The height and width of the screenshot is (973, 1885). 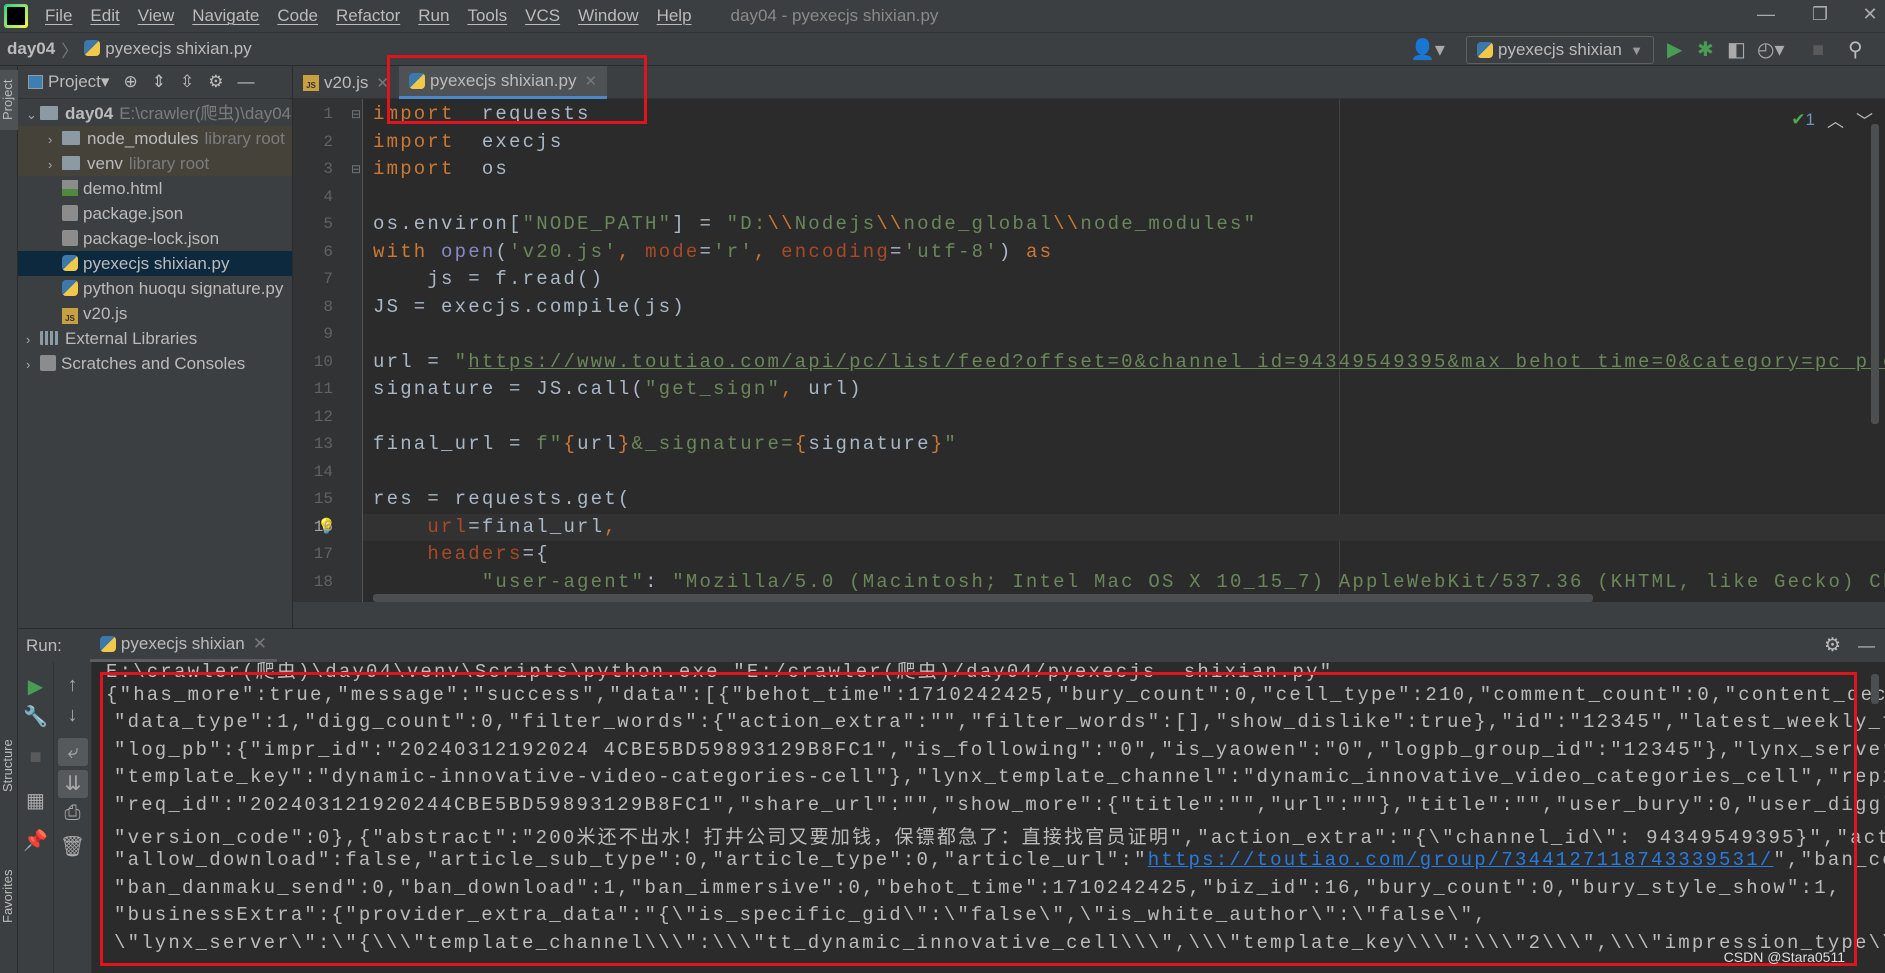 What do you see at coordinates (9, 896) in the screenshot?
I see `favorites-tool-button: Favorites` at bounding box center [9, 896].